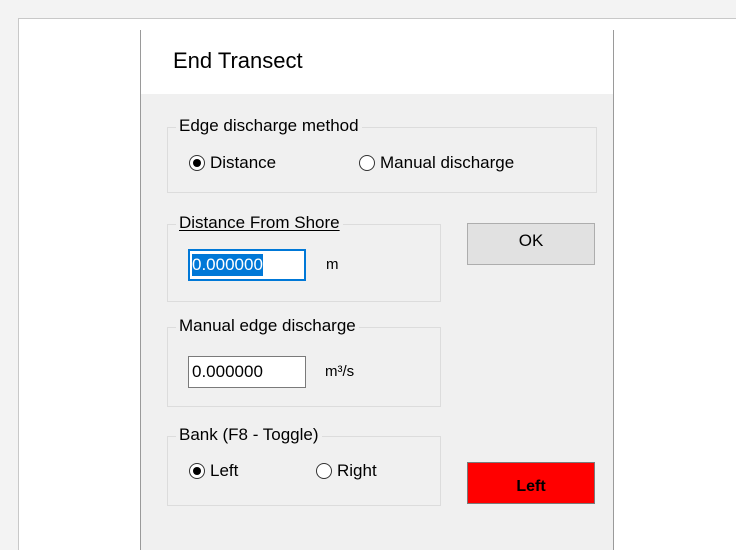 Image resolution: width=736 pixels, height=550 pixels. I want to click on radio-manual-discharge: Manual discharge, so click(436, 163).